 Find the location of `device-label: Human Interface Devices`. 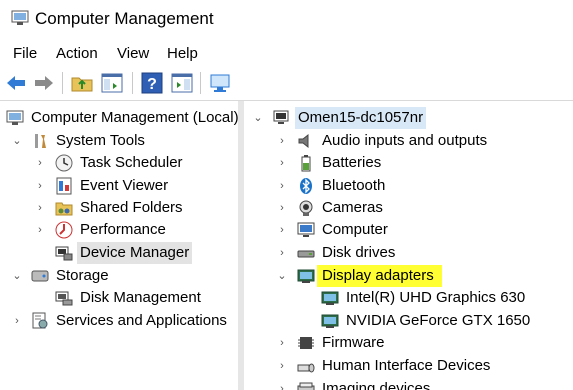

device-label: Human Interface Devices is located at coordinates (406, 365).